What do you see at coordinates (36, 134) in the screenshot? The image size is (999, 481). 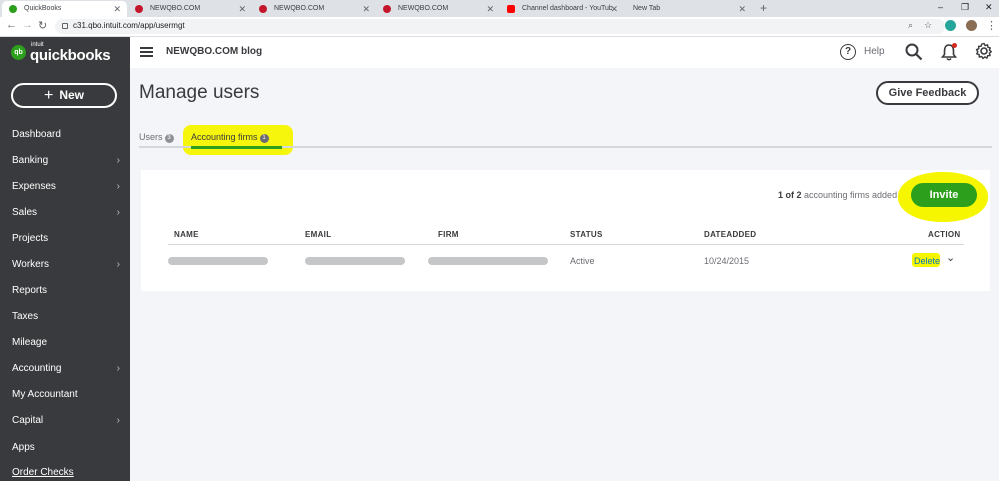 I see `sidebar-item-label: Dashboard` at bounding box center [36, 134].